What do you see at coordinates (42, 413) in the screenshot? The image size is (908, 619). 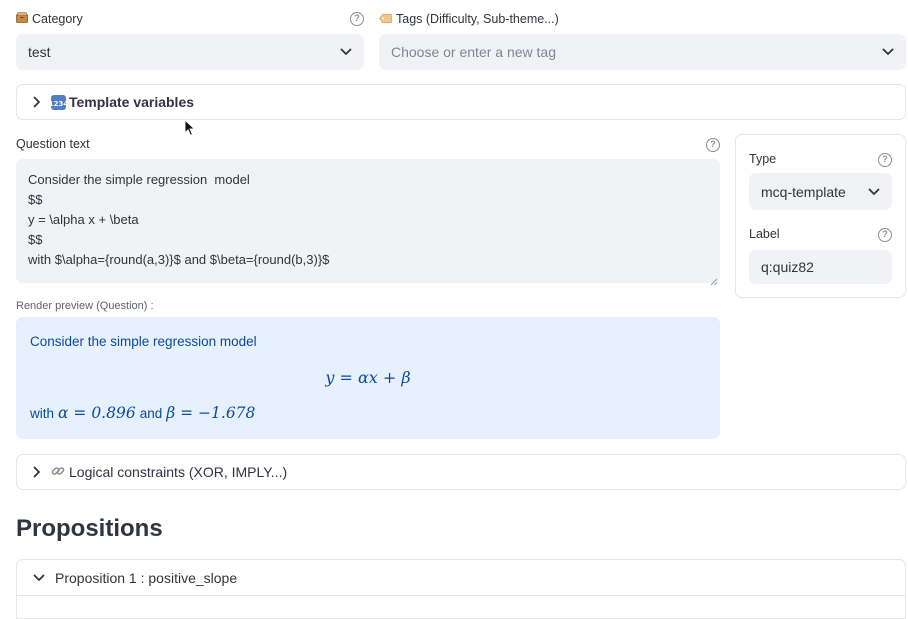 I see `preview-with: with` at bounding box center [42, 413].